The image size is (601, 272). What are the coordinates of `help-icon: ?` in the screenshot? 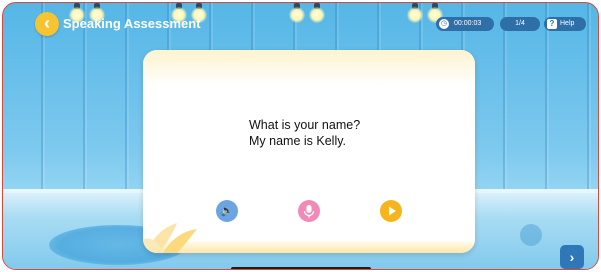 It's located at (552, 24).